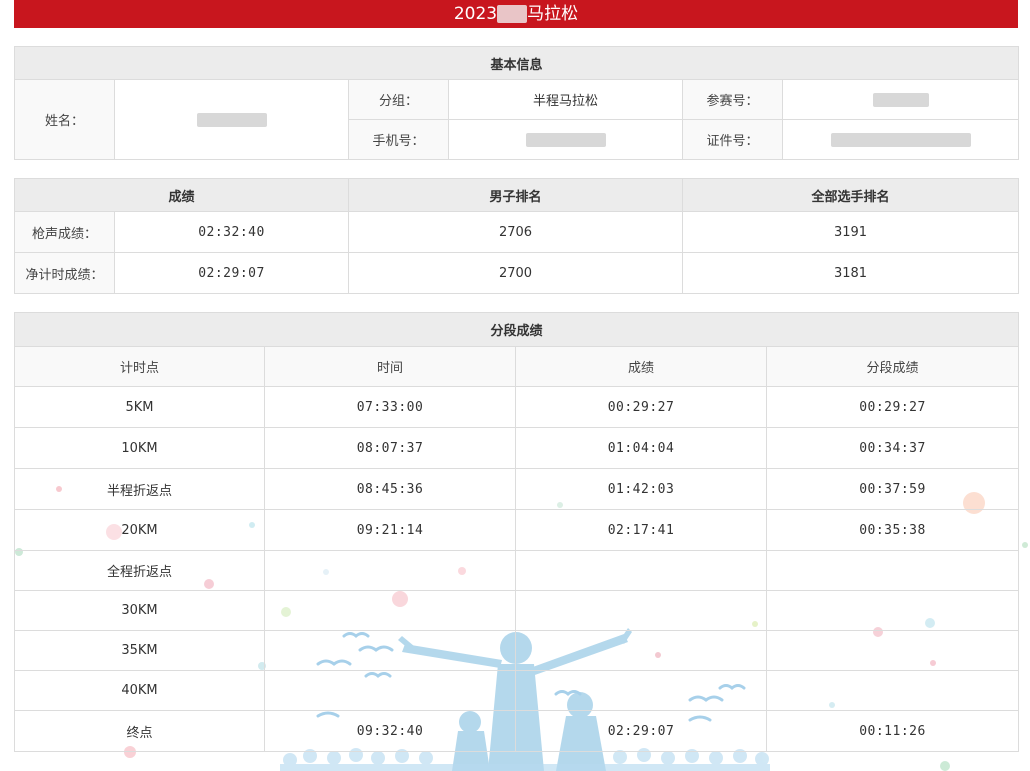 This screenshot has height=771, width=1030. I want to click on split-segment: 00:35:38, so click(892, 530).